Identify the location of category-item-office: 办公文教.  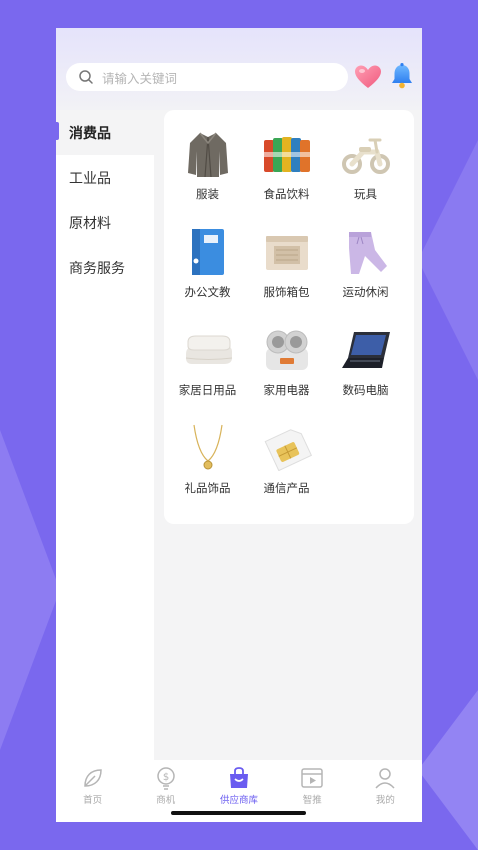
(207, 264).